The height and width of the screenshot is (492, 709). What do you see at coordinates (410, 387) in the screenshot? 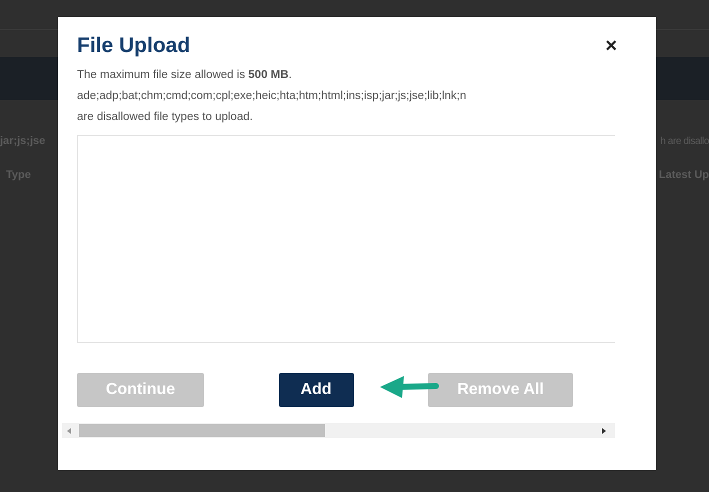
I see `annotation-arrow` at bounding box center [410, 387].